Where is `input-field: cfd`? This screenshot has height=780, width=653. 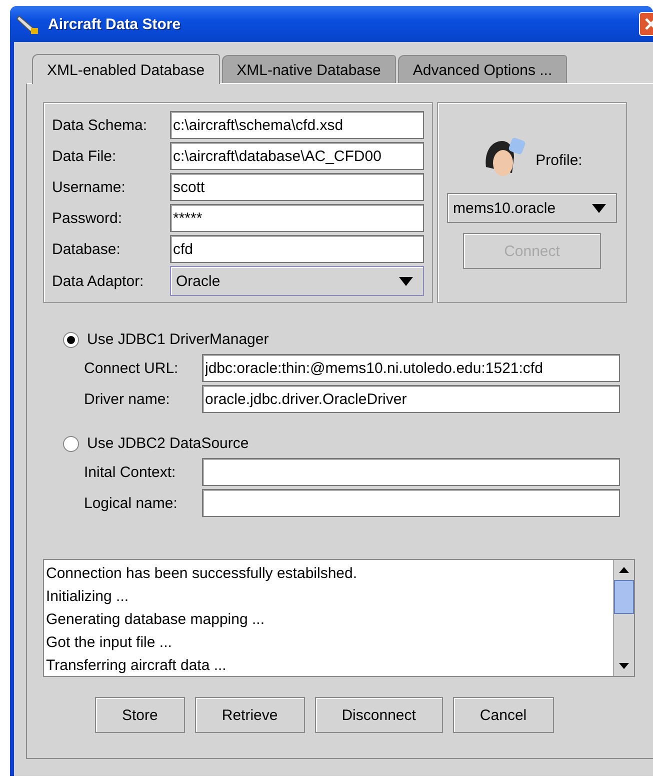
input-field: cfd is located at coordinates (297, 249).